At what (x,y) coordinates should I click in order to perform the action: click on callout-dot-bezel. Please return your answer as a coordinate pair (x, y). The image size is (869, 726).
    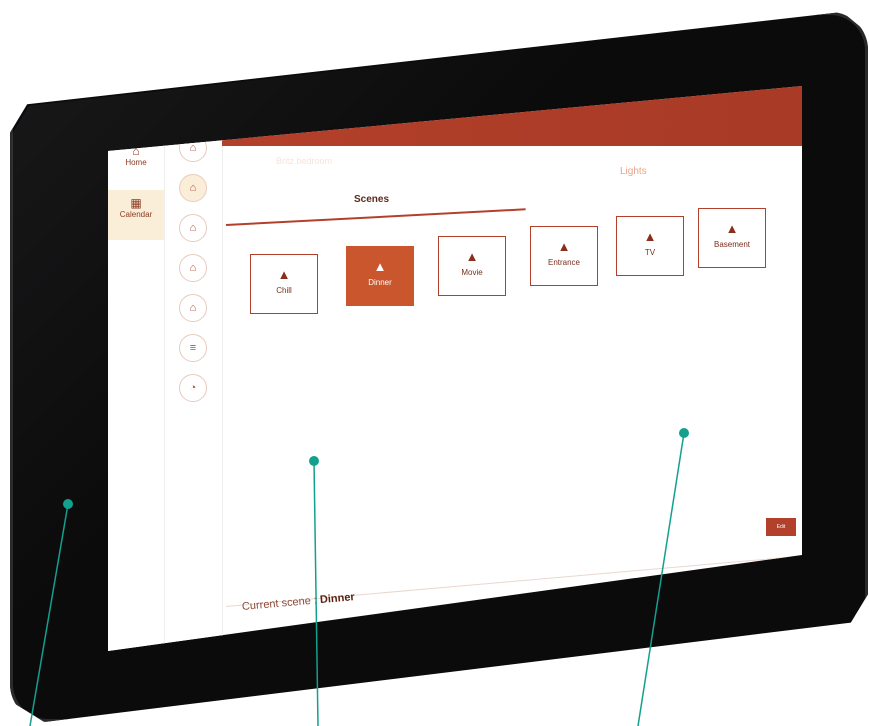
    Looking at the image, I should click on (68, 504).